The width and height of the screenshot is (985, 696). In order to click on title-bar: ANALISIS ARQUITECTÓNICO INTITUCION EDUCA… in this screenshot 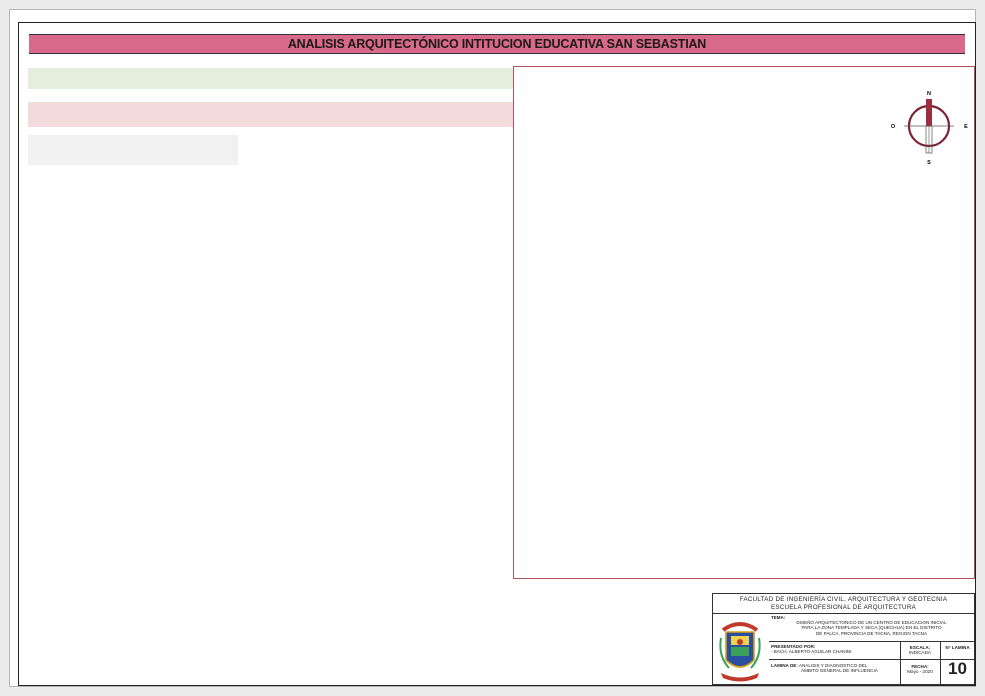, I will do `click(497, 44)`.